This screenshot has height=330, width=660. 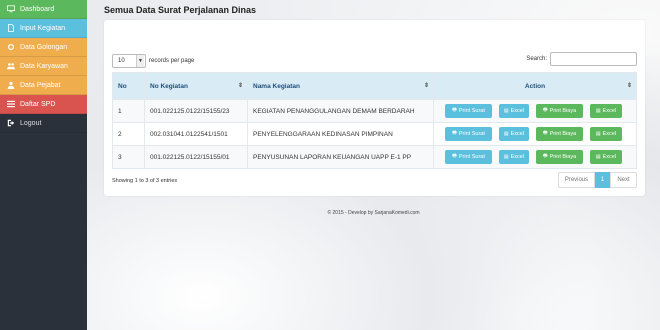 I want to click on cell-no: 1, so click(x=128, y=111).